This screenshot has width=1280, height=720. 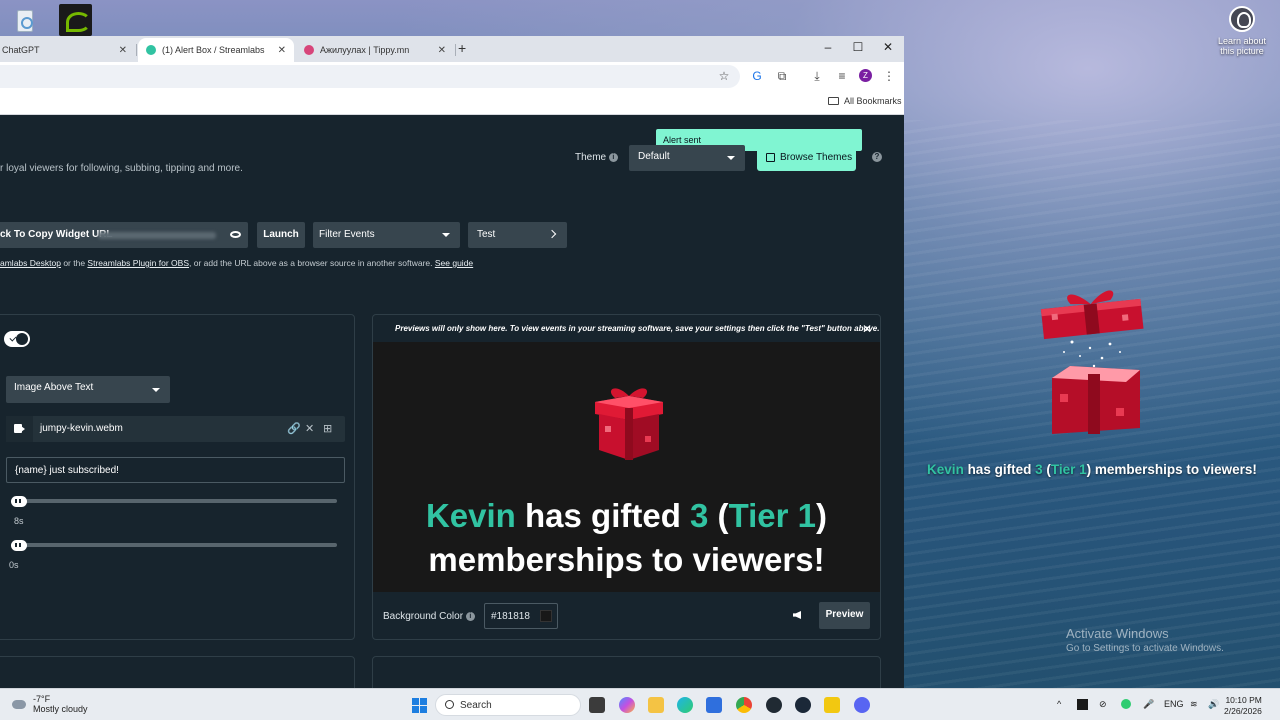 I want to click on video-file-icon, so click(x=19, y=429).